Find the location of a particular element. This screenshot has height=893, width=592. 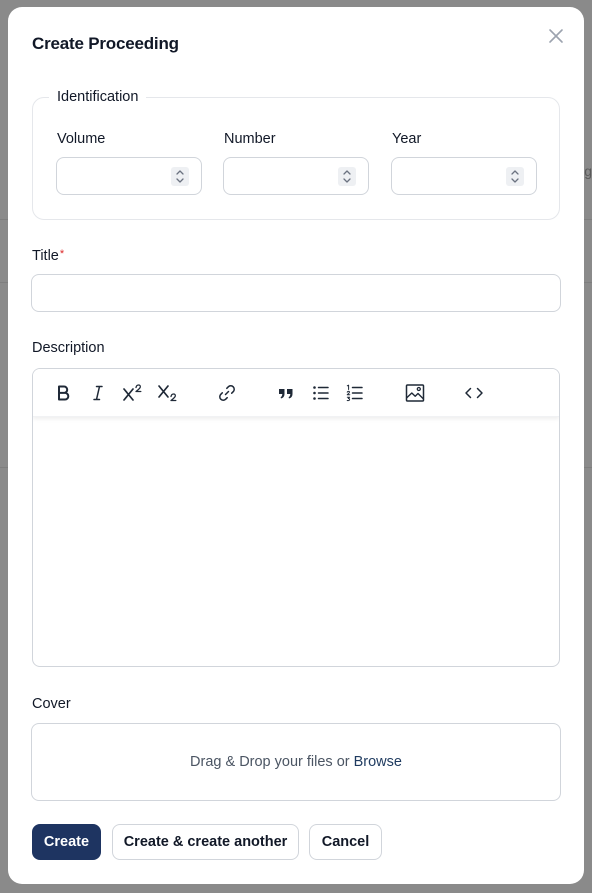

dropzone-text: Drag & Drop your files or is located at coordinates (270, 762).